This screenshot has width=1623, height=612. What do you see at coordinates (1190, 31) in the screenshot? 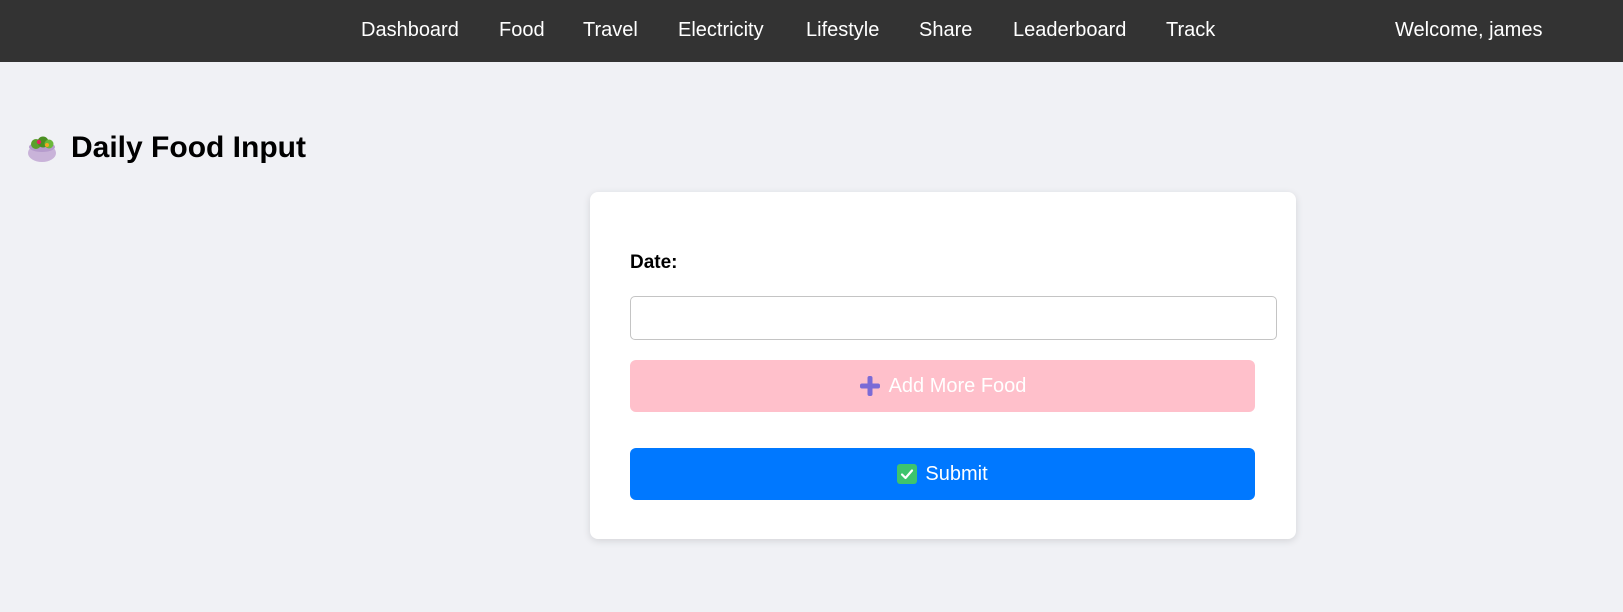
I see `nav-item-track: Track` at bounding box center [1190, 31].